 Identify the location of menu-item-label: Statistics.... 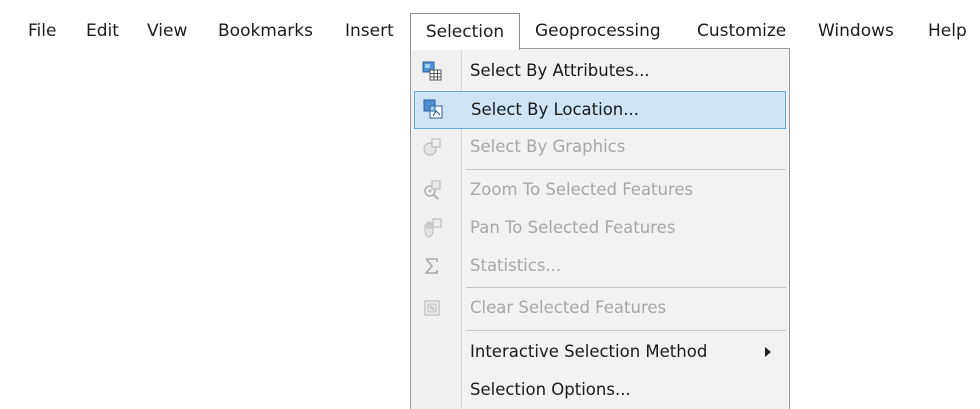
(516, 265).